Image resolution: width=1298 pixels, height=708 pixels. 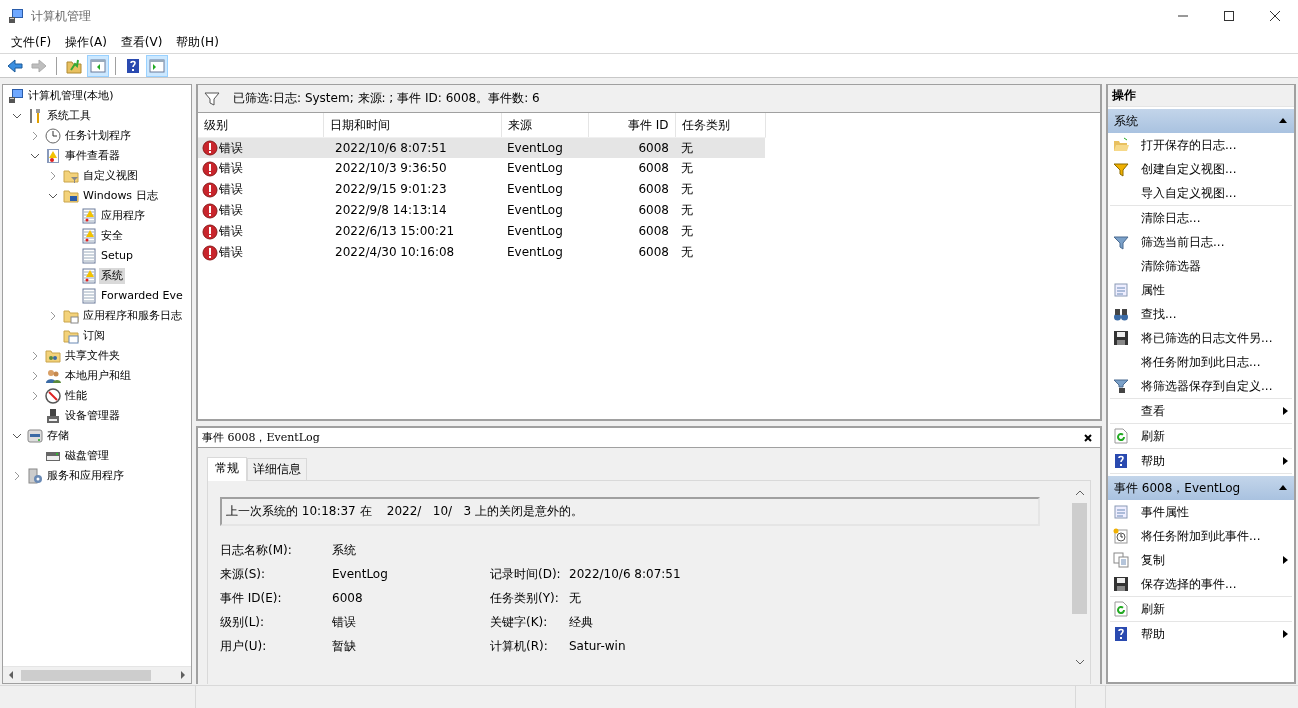 I want to click on tab: 常规, so click(x=227, y=469).